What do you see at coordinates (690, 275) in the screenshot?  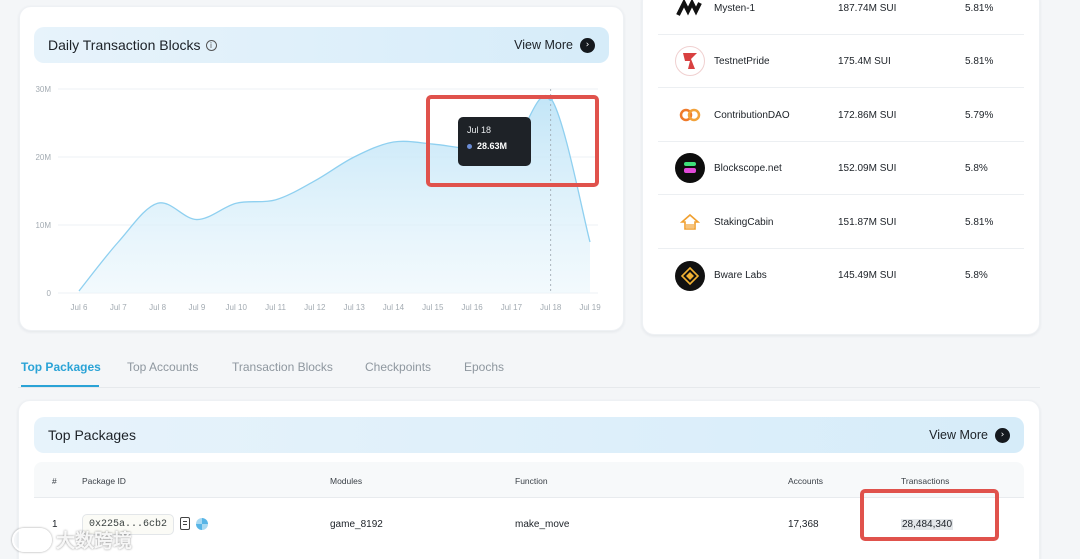 I see `bware-logo-icon` at bounding box center [690, 275].